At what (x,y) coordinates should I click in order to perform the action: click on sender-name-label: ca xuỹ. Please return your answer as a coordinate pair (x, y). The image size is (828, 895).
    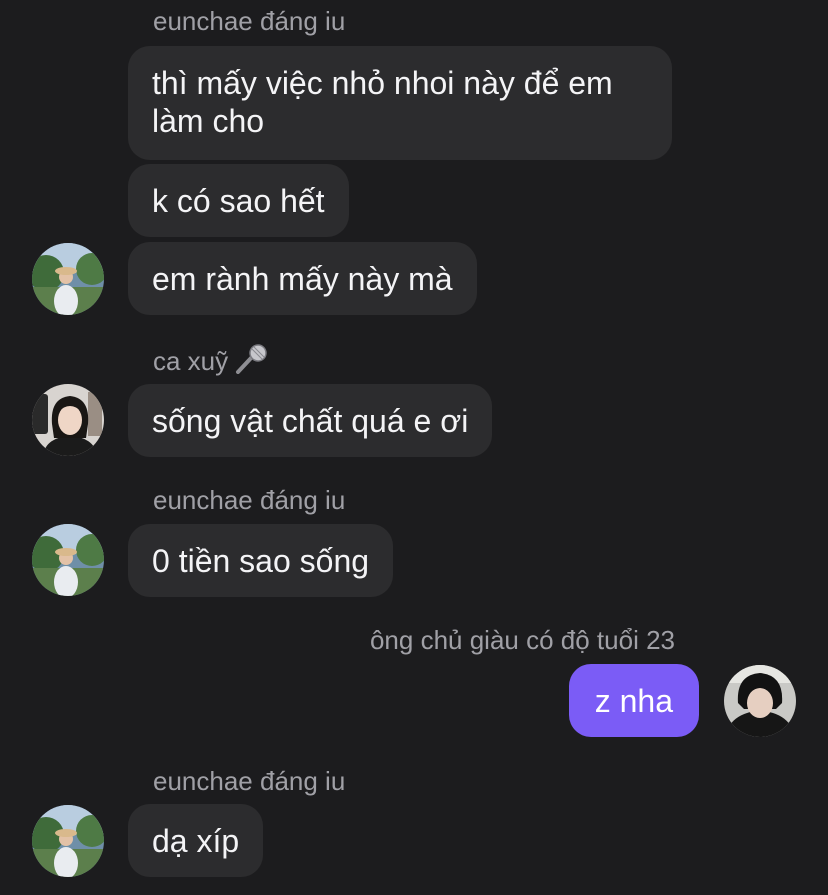
    Looking at the image, I should click on (191, 361).